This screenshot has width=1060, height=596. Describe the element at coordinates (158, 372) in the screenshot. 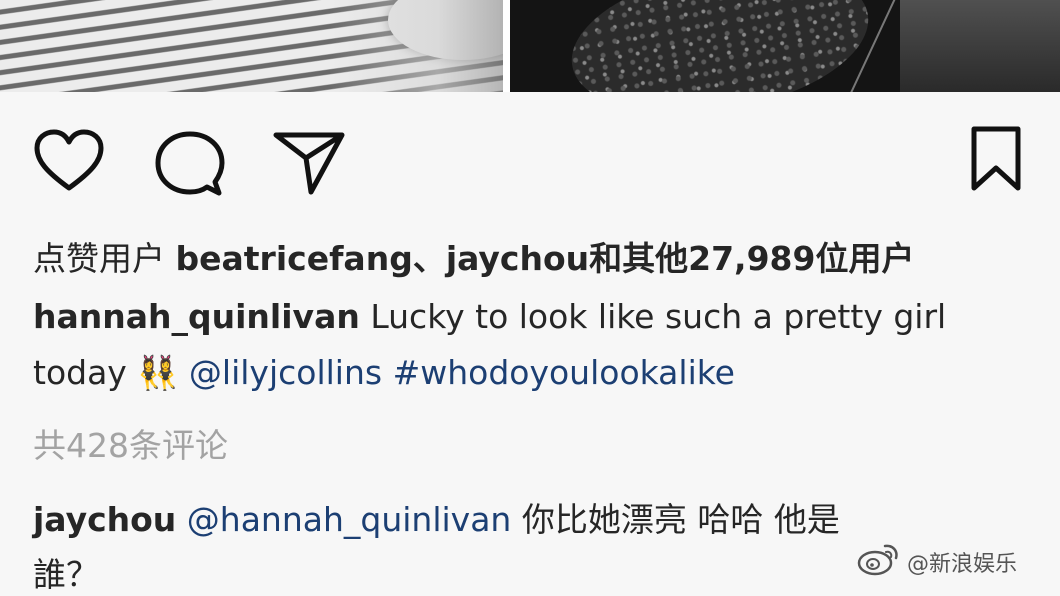

I see `dancing-women-emoji: 👯‍♀` at that location.